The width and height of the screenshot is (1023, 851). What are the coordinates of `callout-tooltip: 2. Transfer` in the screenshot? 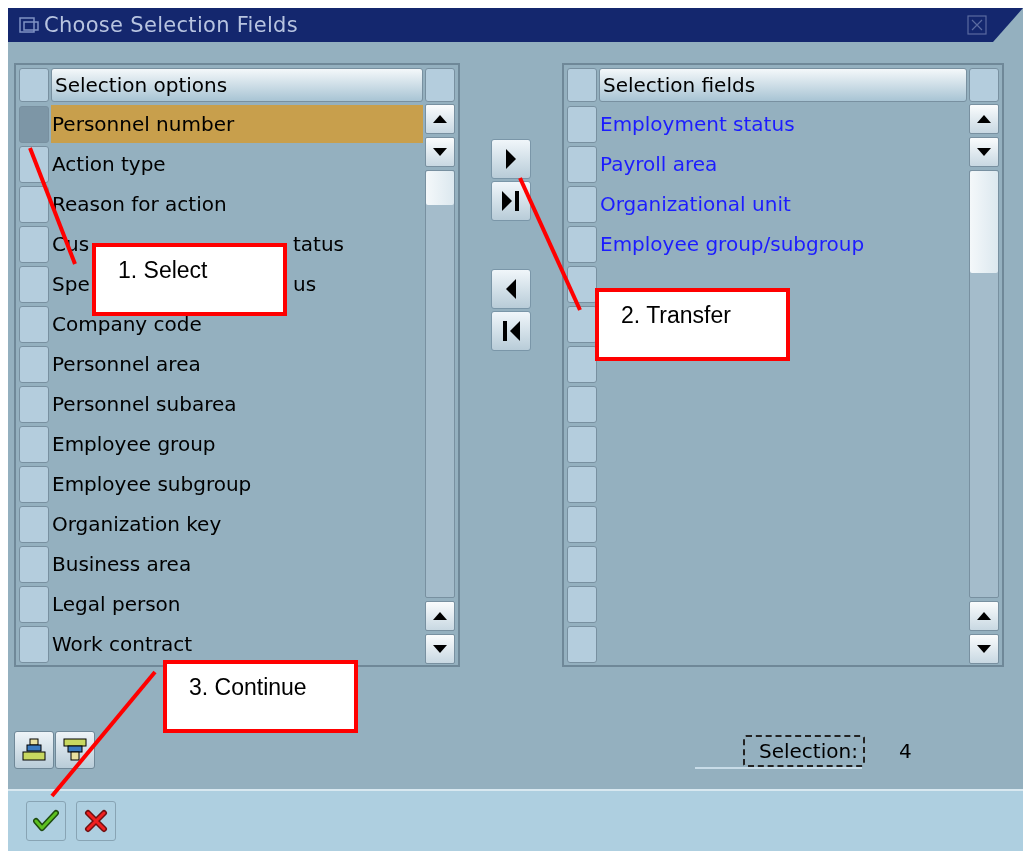 It's located at (692, 324).